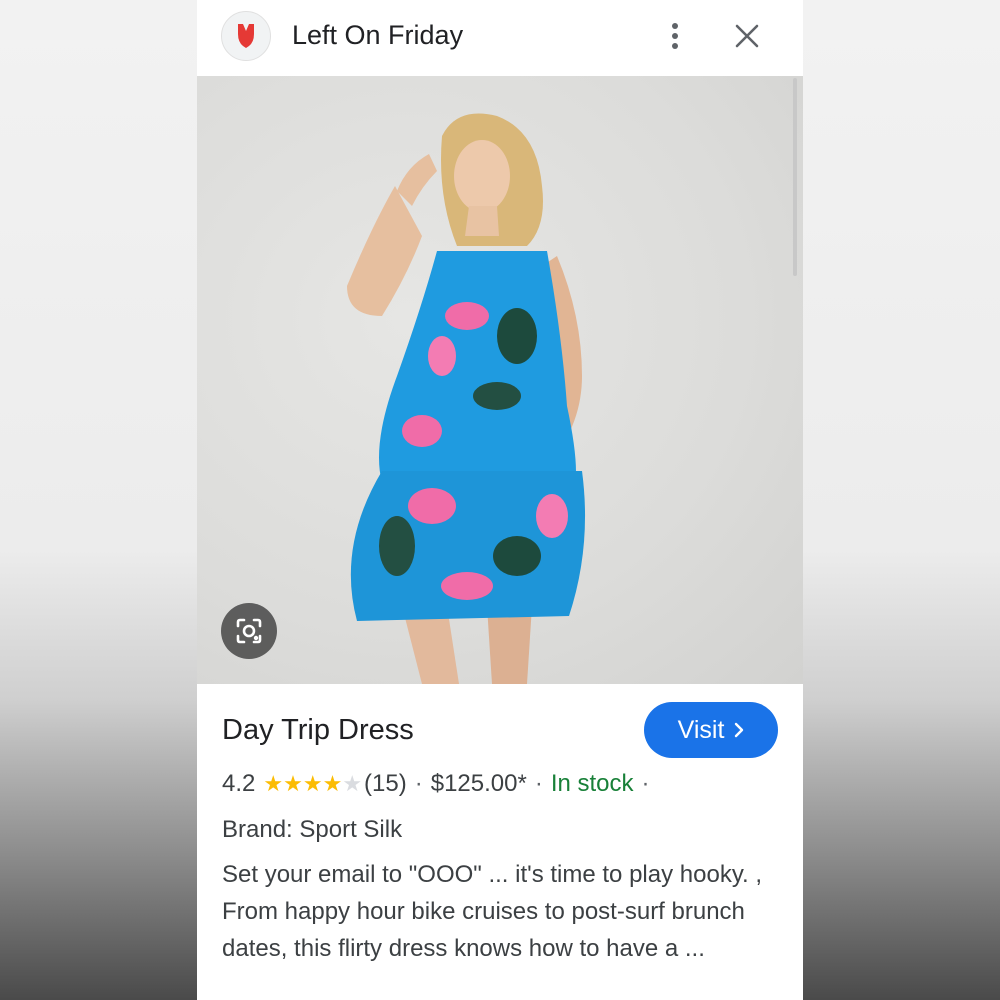 The height and width of the screenshot is (1000, 1000). I want to click on star-empty-icon: ★, so click(352, 783).